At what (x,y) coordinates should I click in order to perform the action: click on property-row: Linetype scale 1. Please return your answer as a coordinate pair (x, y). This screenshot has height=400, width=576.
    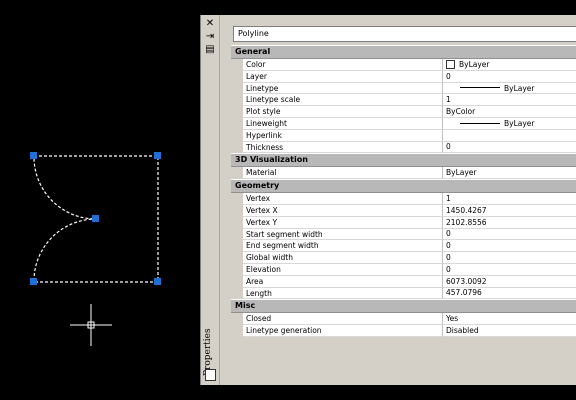
    Looking at the image, I should click on (403, 100).